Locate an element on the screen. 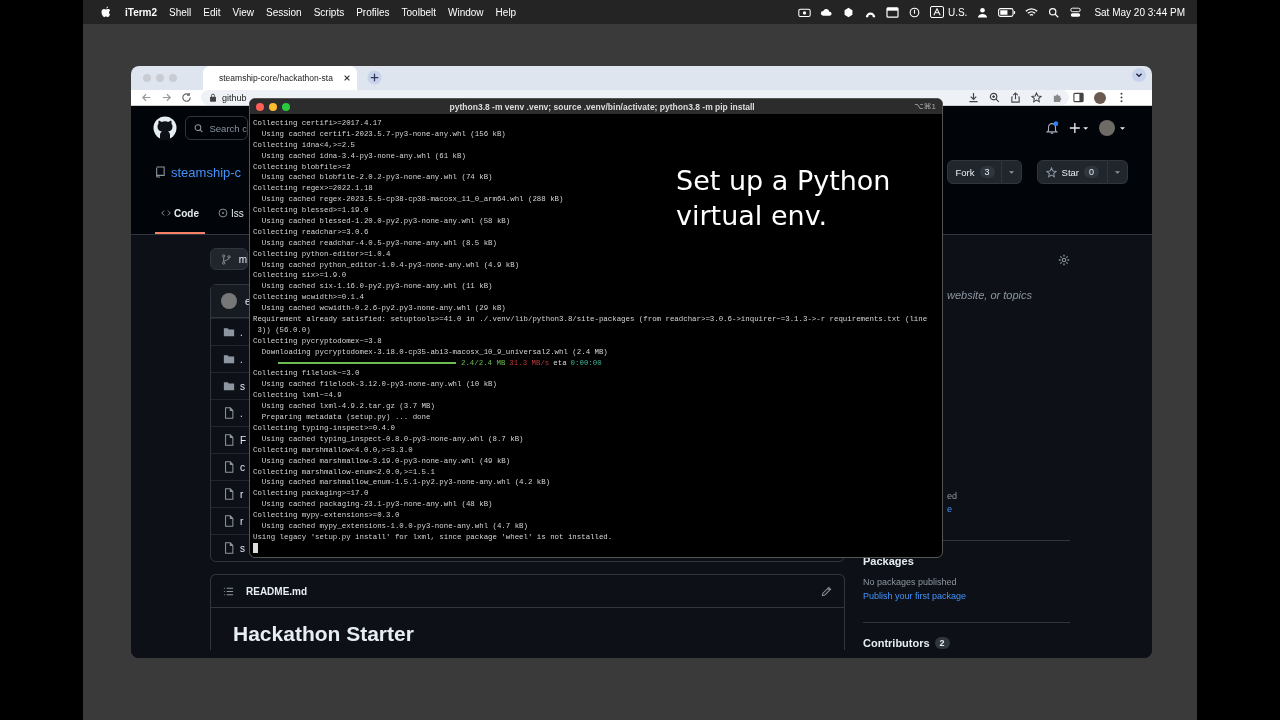  notification-bell-icon is located at coordinates (1052, 128).